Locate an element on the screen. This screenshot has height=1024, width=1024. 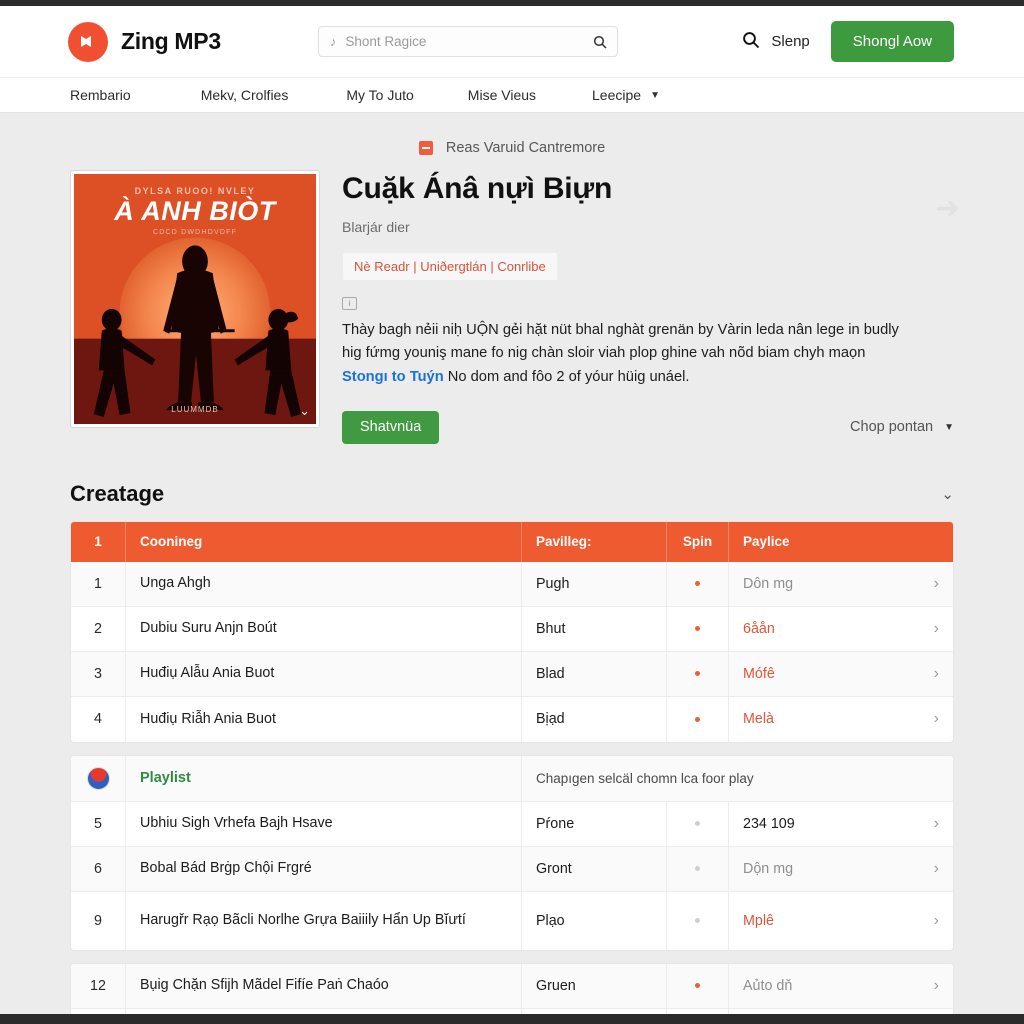
nav-item-rembario: Rembario is located at coordinates (100, 95).